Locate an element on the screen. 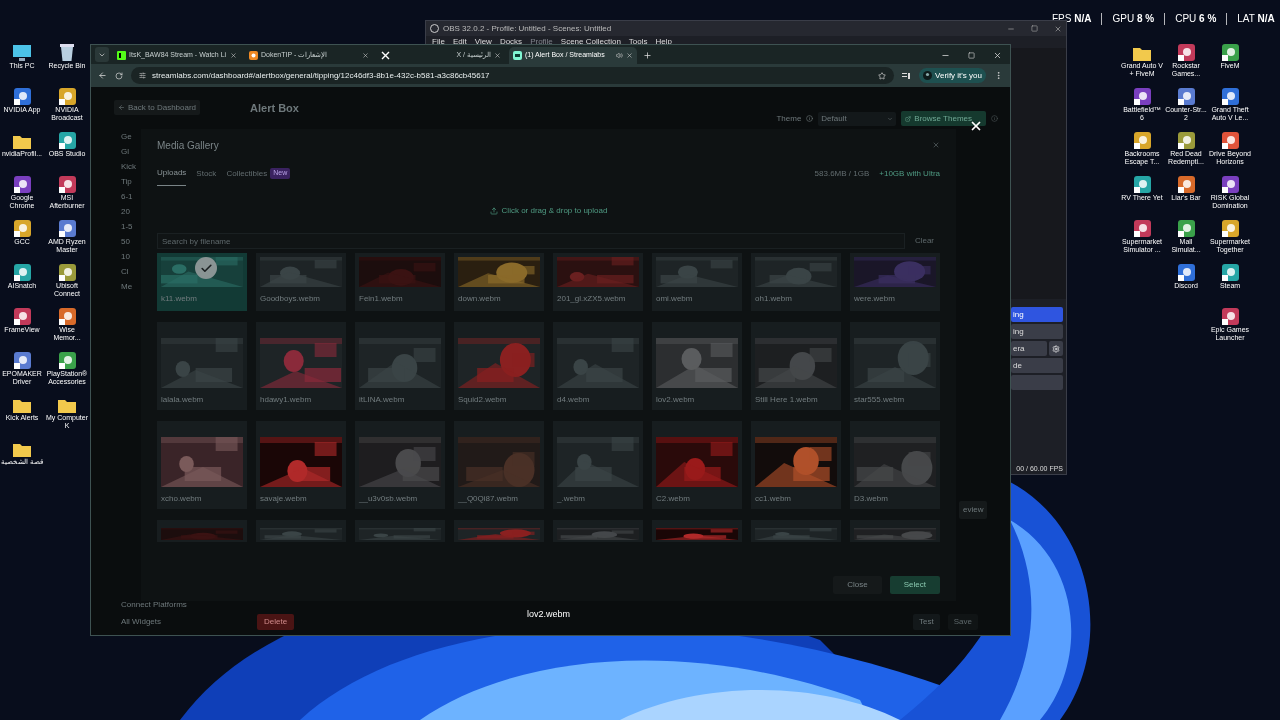 The height and width of the screenshot is (720, 1280). menu-item: Edit is located at coordinates (459, 42).